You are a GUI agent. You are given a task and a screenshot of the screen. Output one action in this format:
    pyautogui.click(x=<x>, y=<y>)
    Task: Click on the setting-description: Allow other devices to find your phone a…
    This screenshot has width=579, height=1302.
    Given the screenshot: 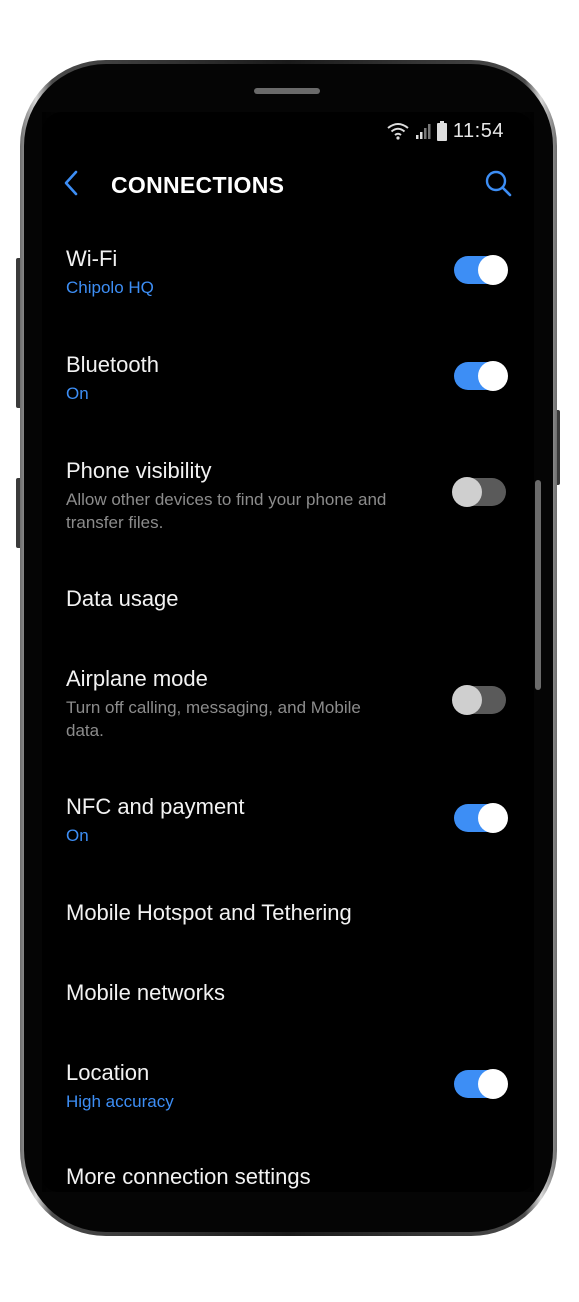 What is the action you would take?
    pyautogui.click(x=226, y=511)
    